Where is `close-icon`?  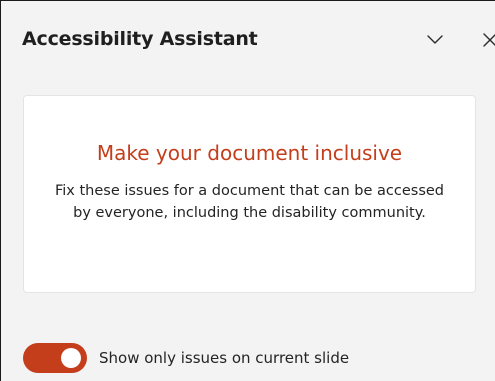
close-icon is located at coordinates (488, 42).